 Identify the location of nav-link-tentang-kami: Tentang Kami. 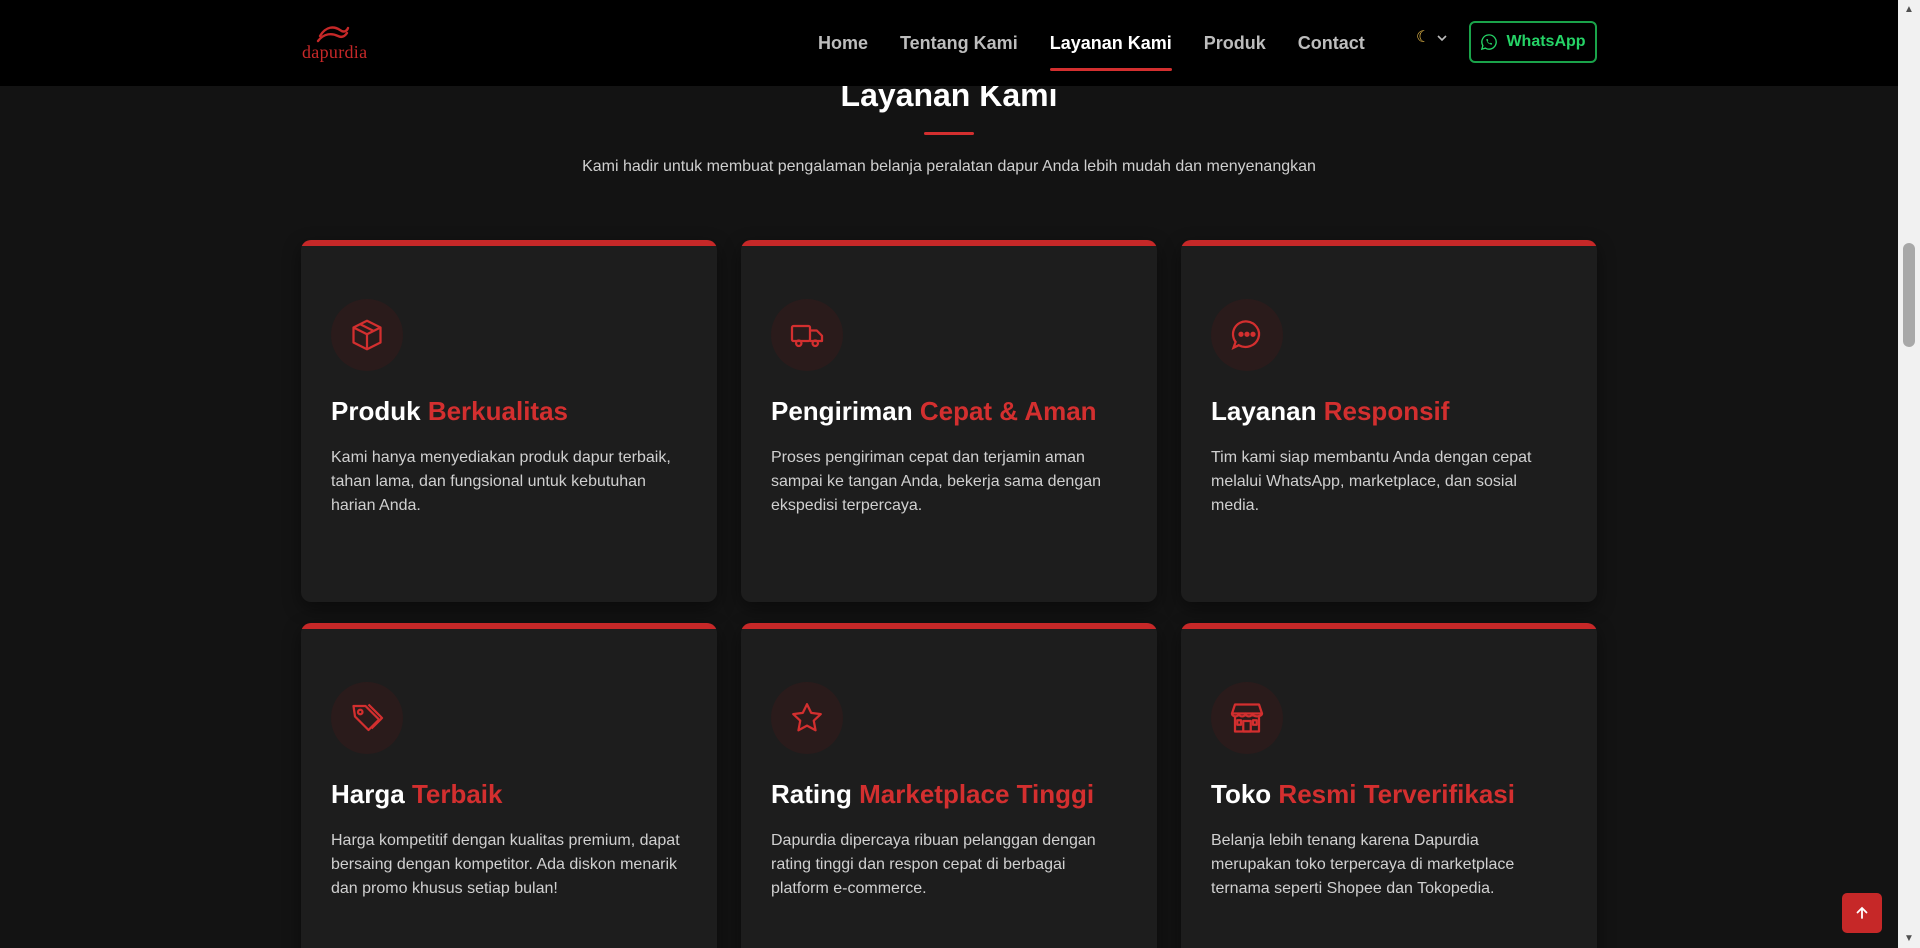
(959, 43).